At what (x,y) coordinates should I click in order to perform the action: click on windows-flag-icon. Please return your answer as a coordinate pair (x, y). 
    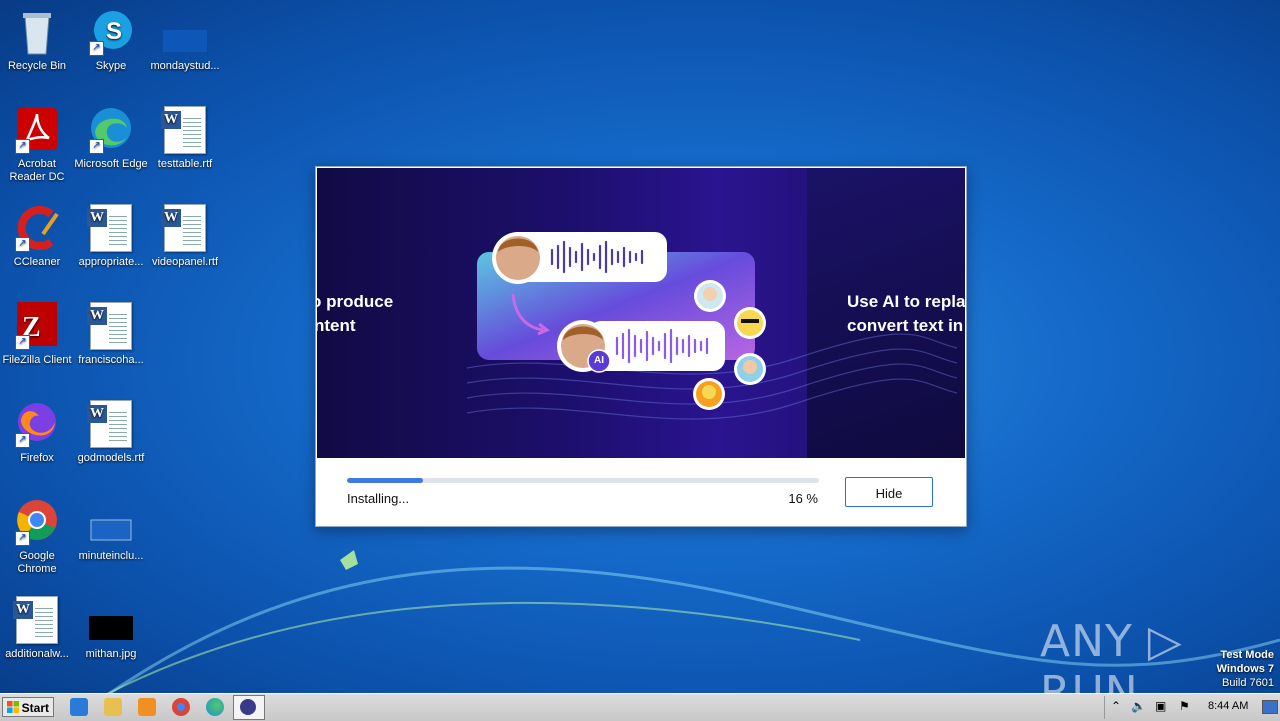
    Looking at the image, I should click on (13, 707).